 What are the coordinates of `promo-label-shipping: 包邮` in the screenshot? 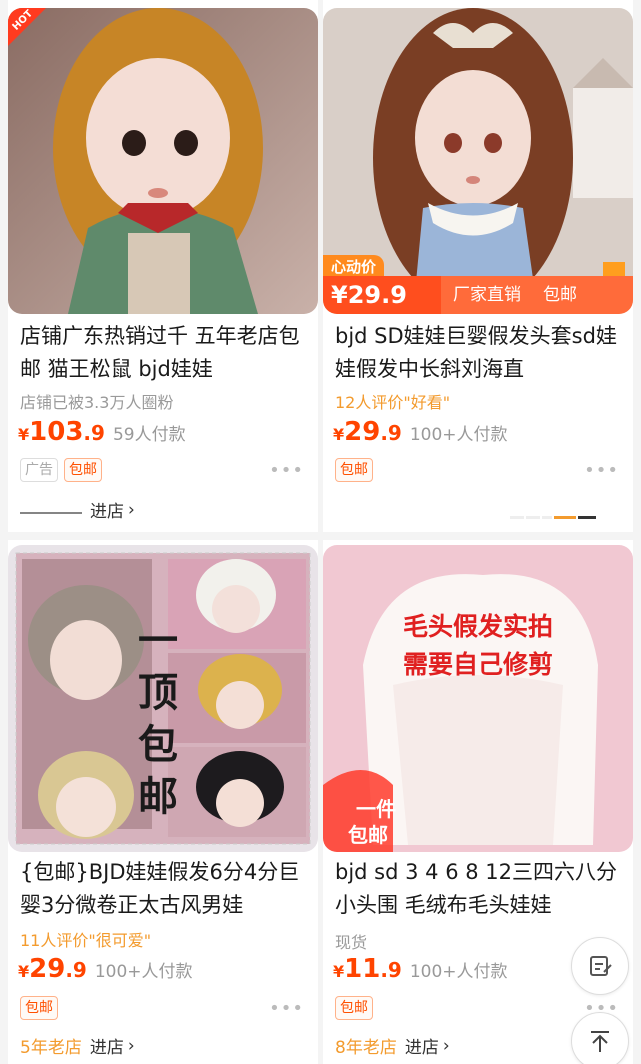 It's located at (560, 295).